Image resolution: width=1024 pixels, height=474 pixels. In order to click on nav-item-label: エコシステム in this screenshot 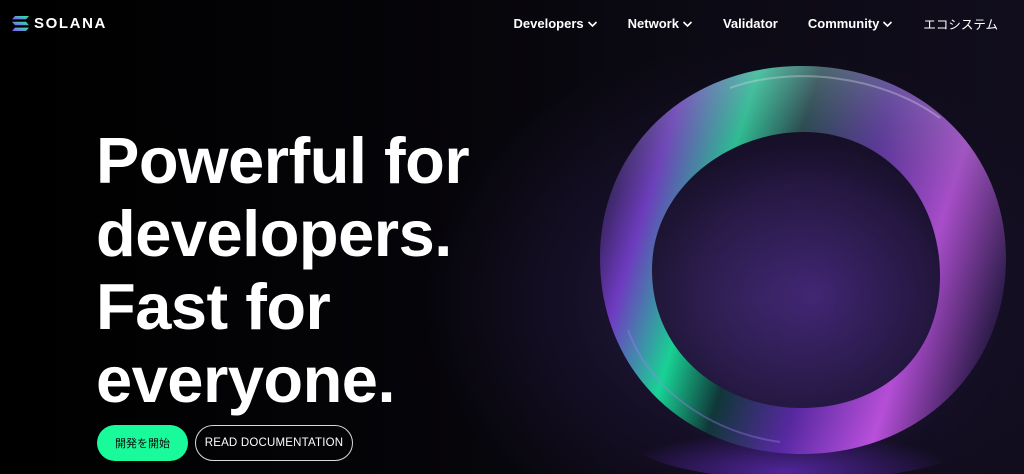, I will do `click(960, 24)`.